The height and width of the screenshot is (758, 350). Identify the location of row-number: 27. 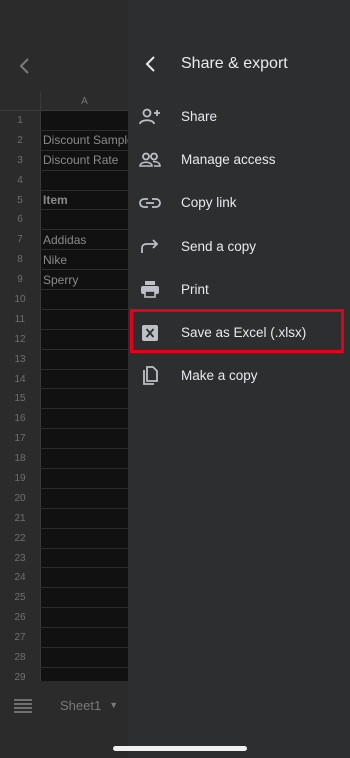
(20, 638).